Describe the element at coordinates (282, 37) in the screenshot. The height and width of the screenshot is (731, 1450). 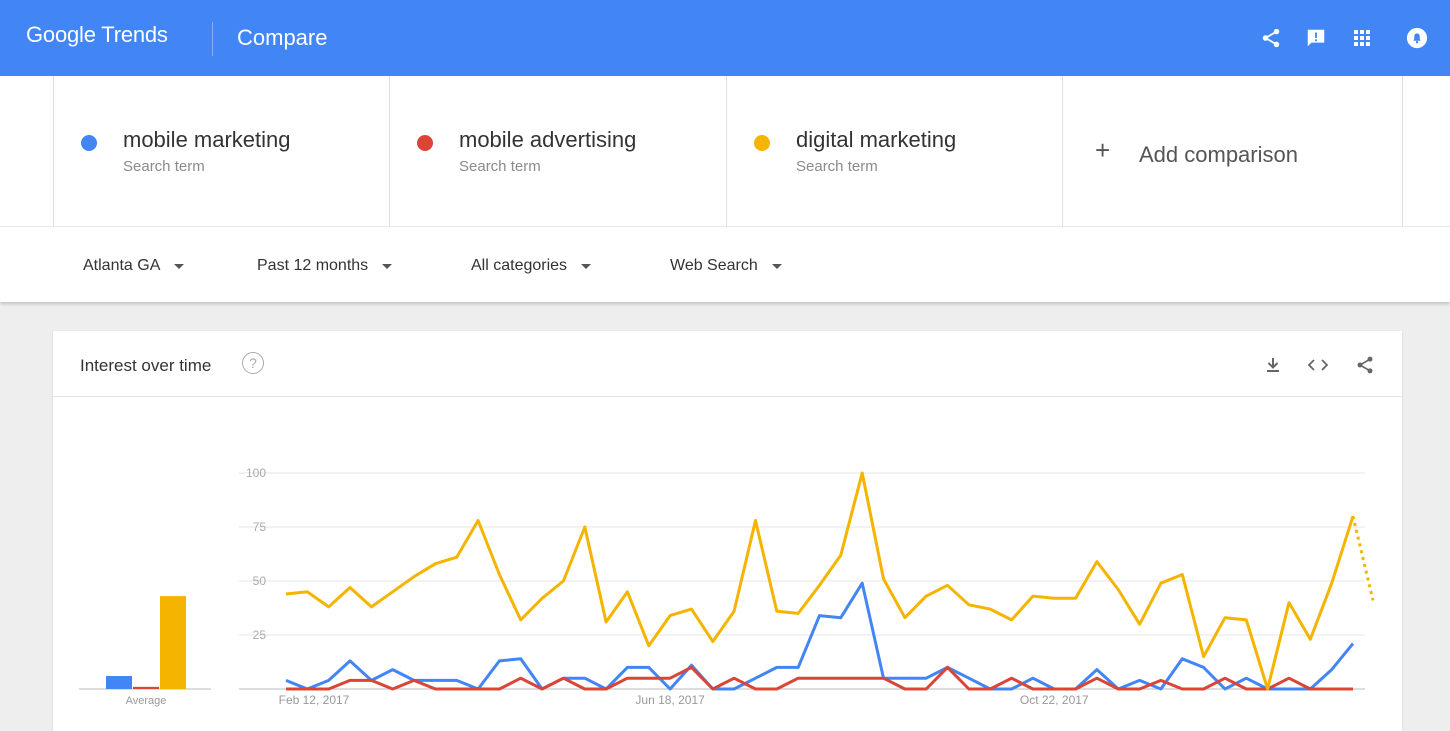
I see `page-title: Compare` at that location.